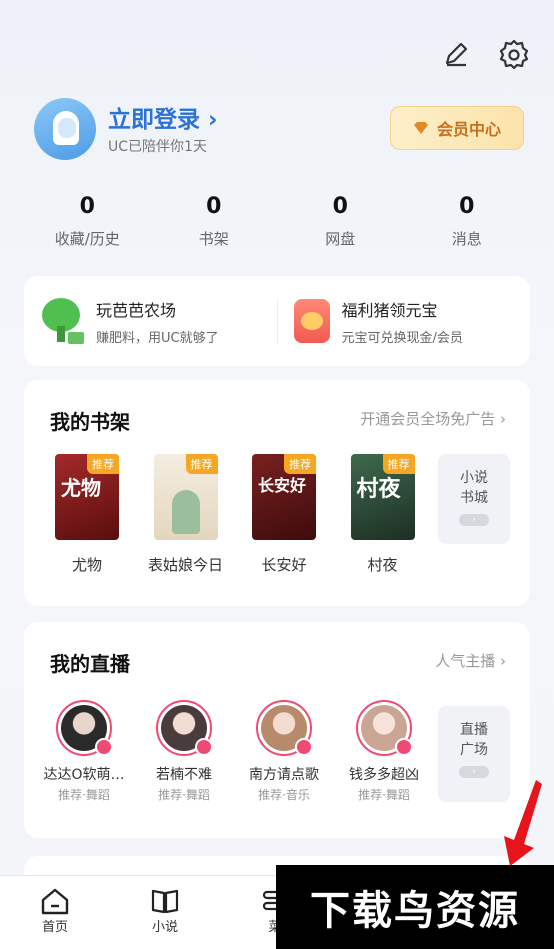 The width and height of the screenshot is (554, 949). Describe the element at coordinates (157, 147) in the screenshot. I see `login-subtitle: UC已陪伴你1天` at that location.